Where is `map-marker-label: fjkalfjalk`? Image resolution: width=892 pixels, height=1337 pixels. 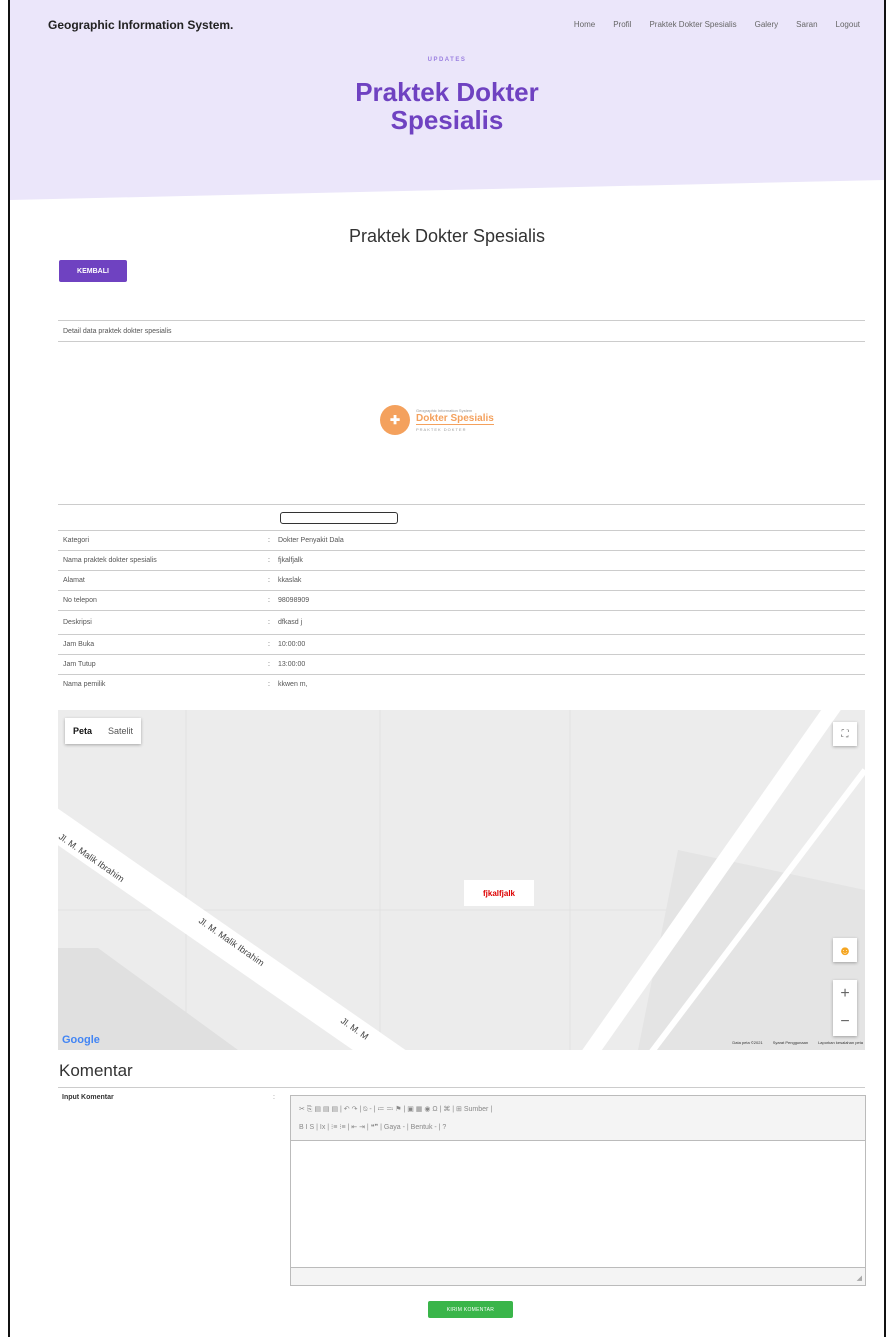 map-marker-label: fjkalfjalk is located at coordinates (499, 893).